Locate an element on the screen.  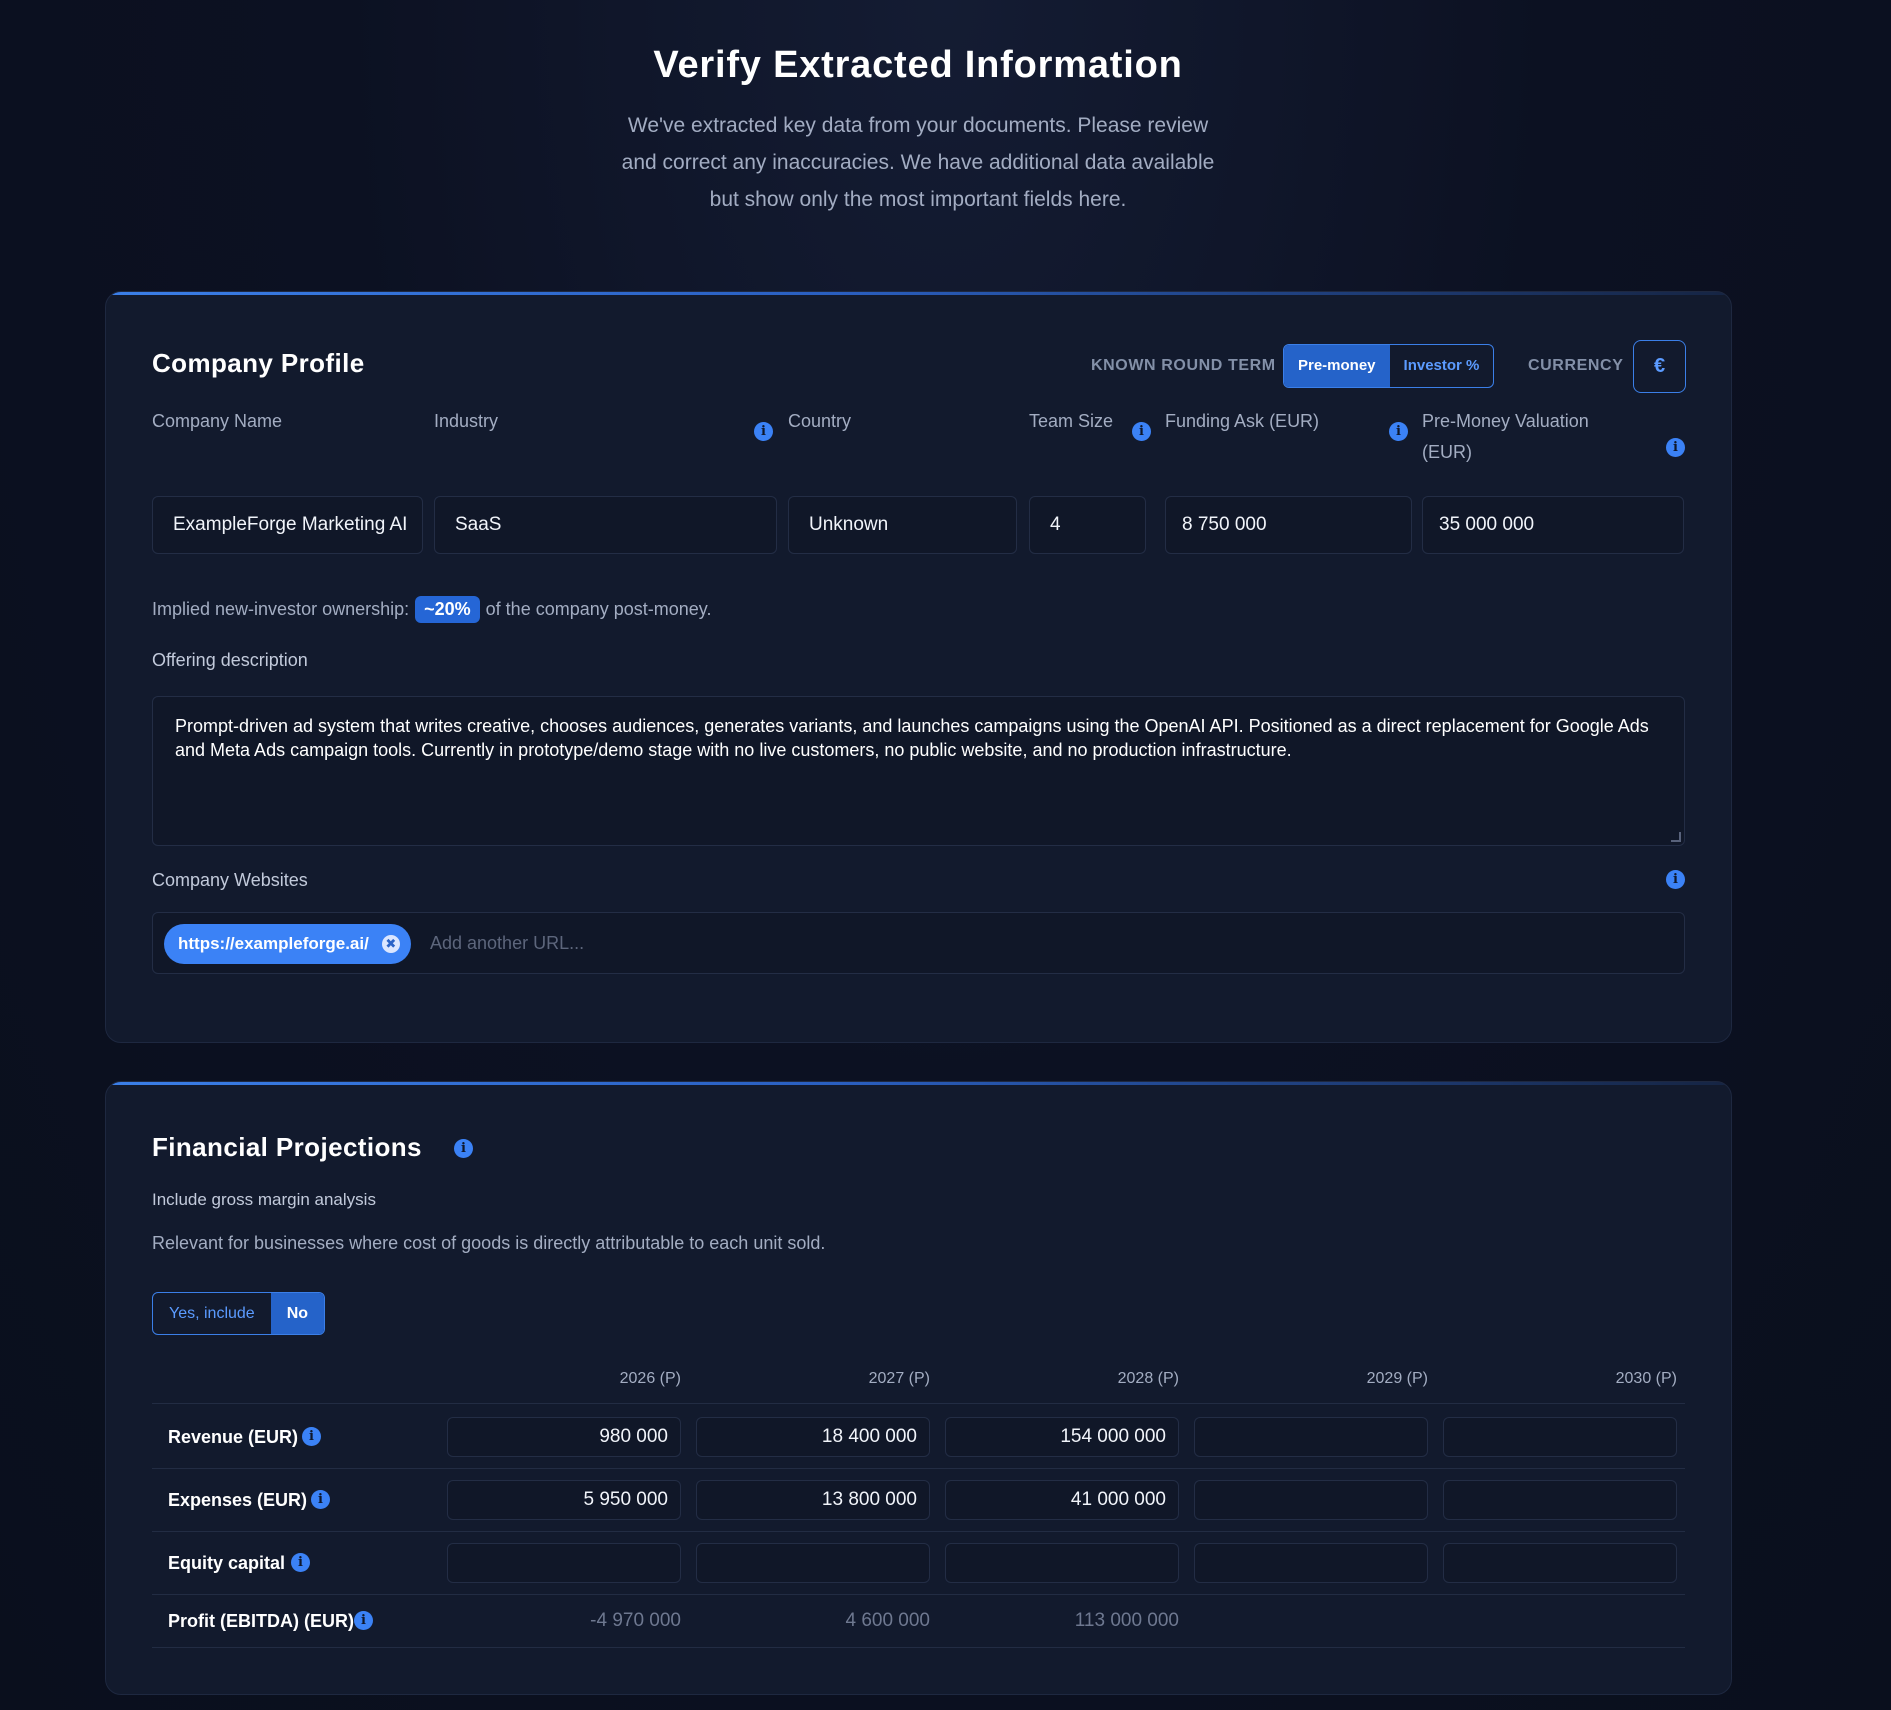
currency-label: CURRENCY is located at coordinates (1576, 365).